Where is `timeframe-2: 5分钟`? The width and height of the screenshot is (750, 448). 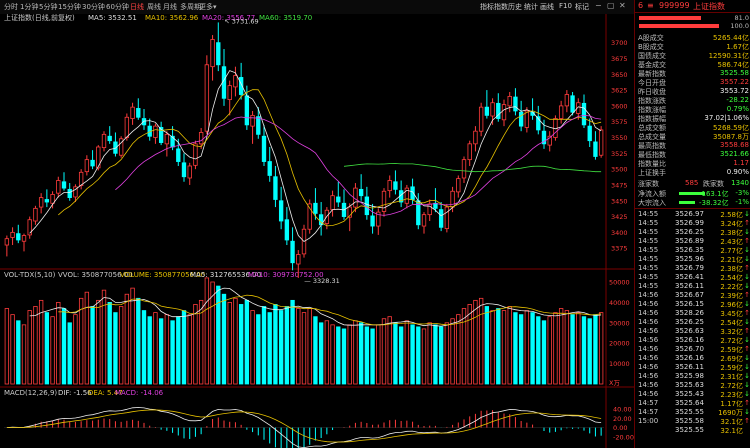
timeframe-2: 5分钟 is located at coordinates (48, 7).